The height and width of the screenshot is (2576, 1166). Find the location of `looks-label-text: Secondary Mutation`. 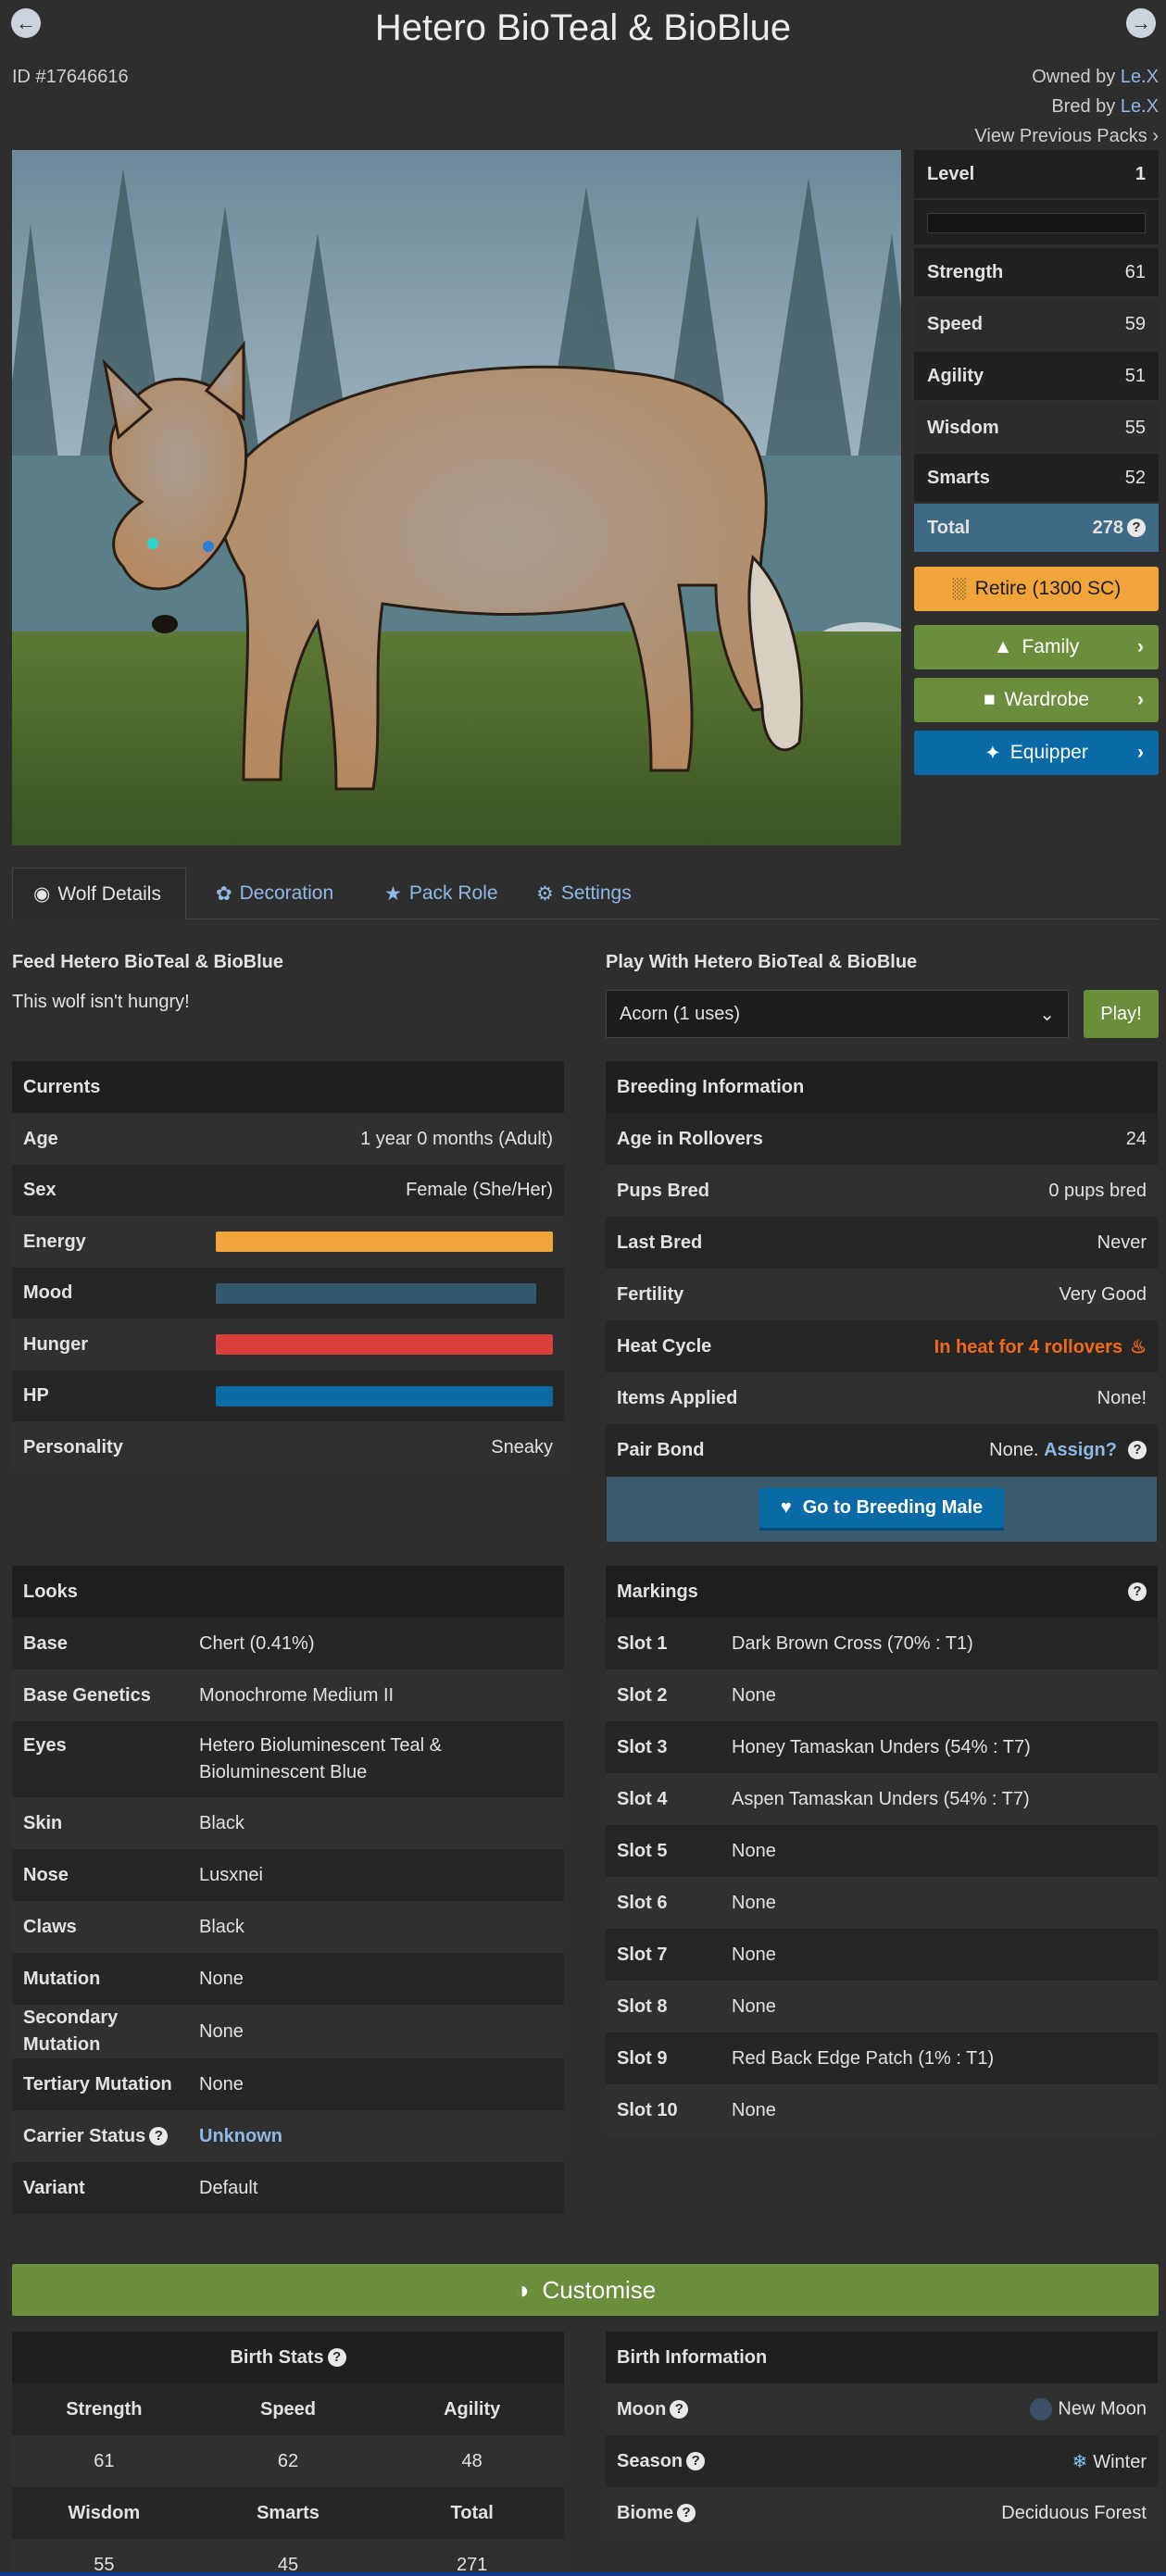

looks-label-text: Secondary Mutation is located at coordinates (71, 2031).